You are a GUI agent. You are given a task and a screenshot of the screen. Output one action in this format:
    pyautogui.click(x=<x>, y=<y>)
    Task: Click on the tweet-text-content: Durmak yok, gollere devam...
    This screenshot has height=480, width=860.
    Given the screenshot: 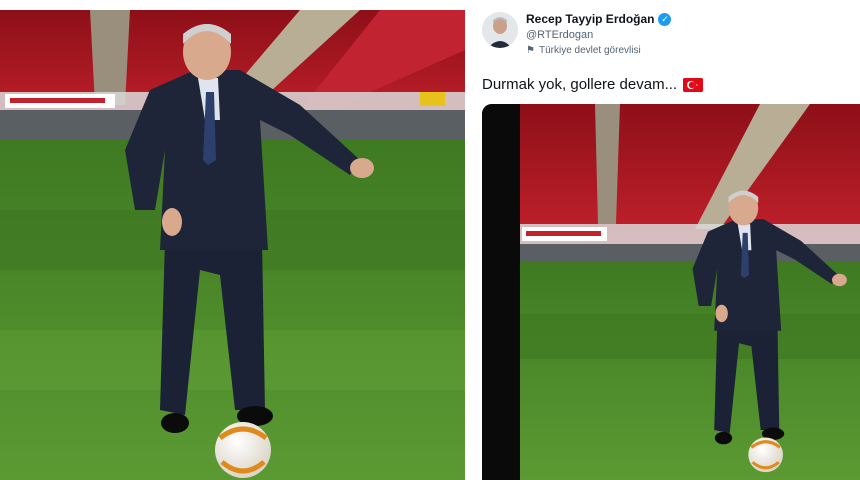 What is the action you would take?
    pyautogui.click(x=580, y=84)
    